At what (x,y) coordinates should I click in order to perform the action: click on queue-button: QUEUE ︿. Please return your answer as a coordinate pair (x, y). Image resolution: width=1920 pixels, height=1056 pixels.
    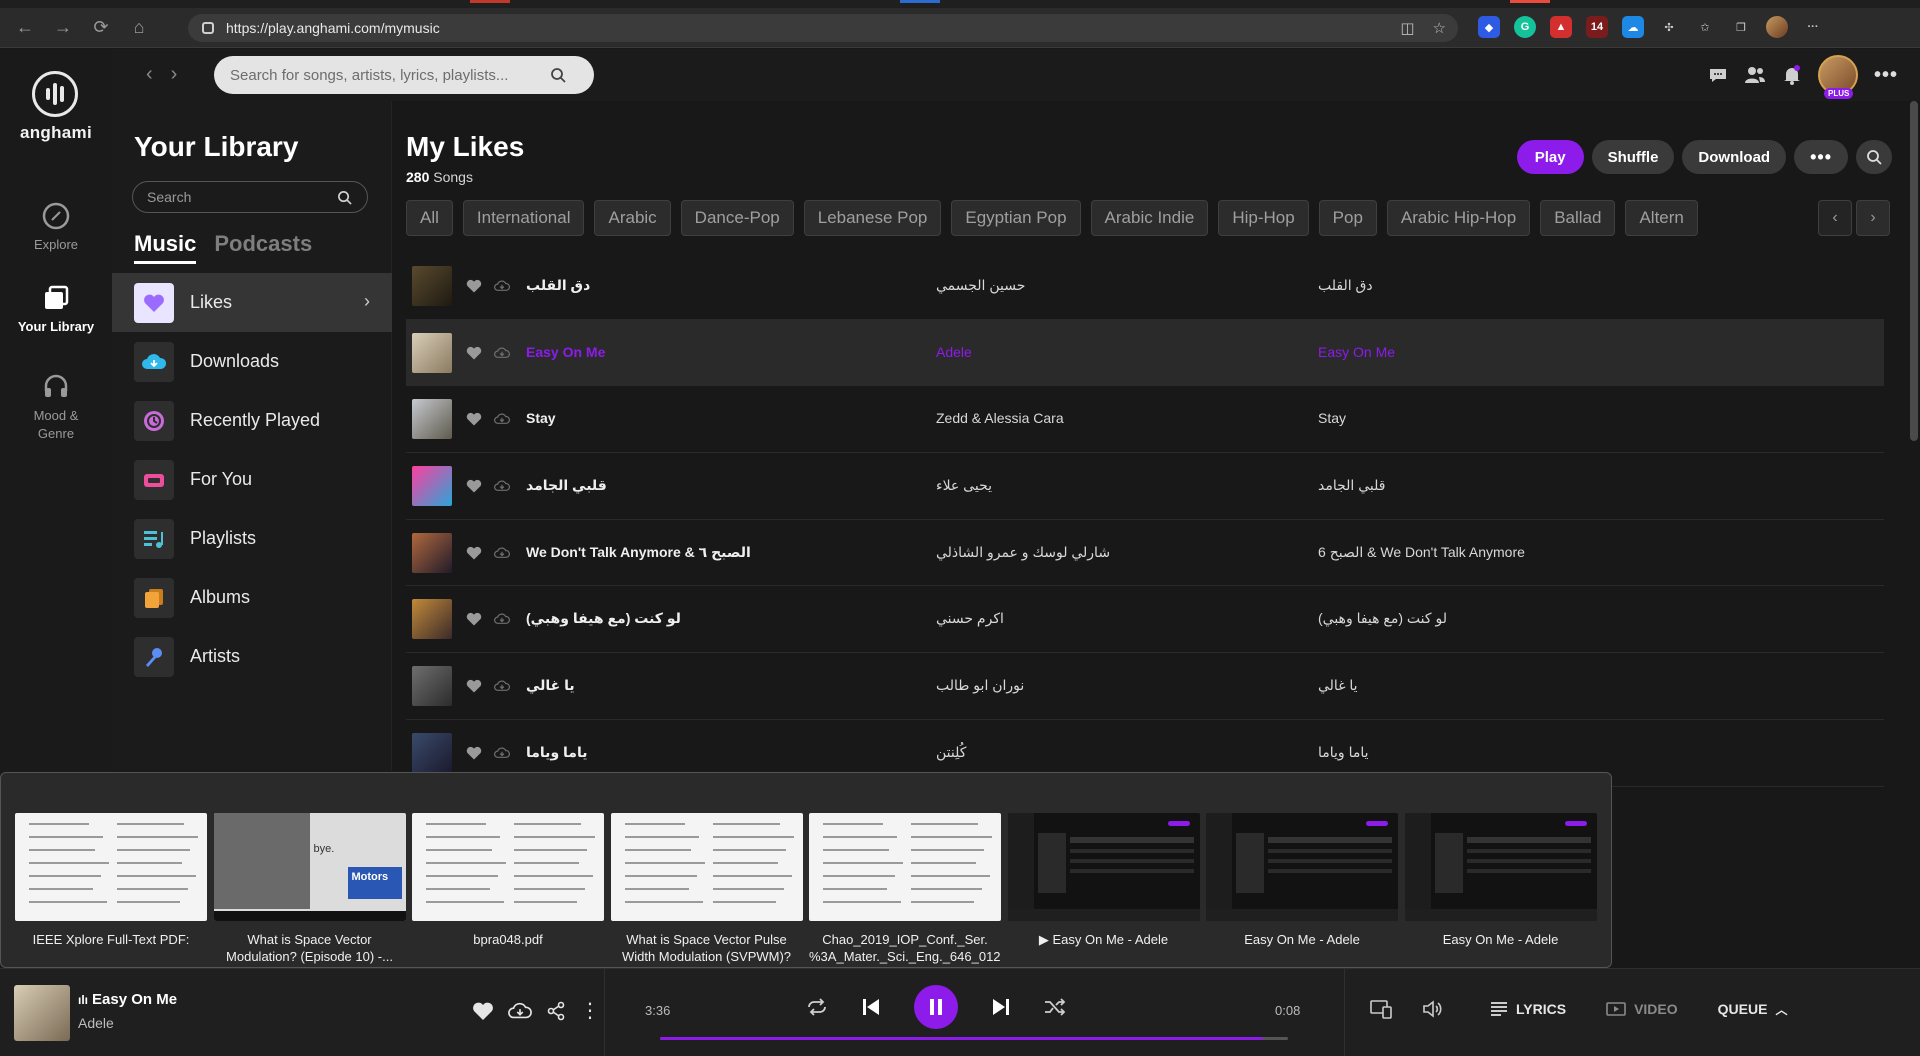
    Looking at the image, I should click on (1753, 1009).